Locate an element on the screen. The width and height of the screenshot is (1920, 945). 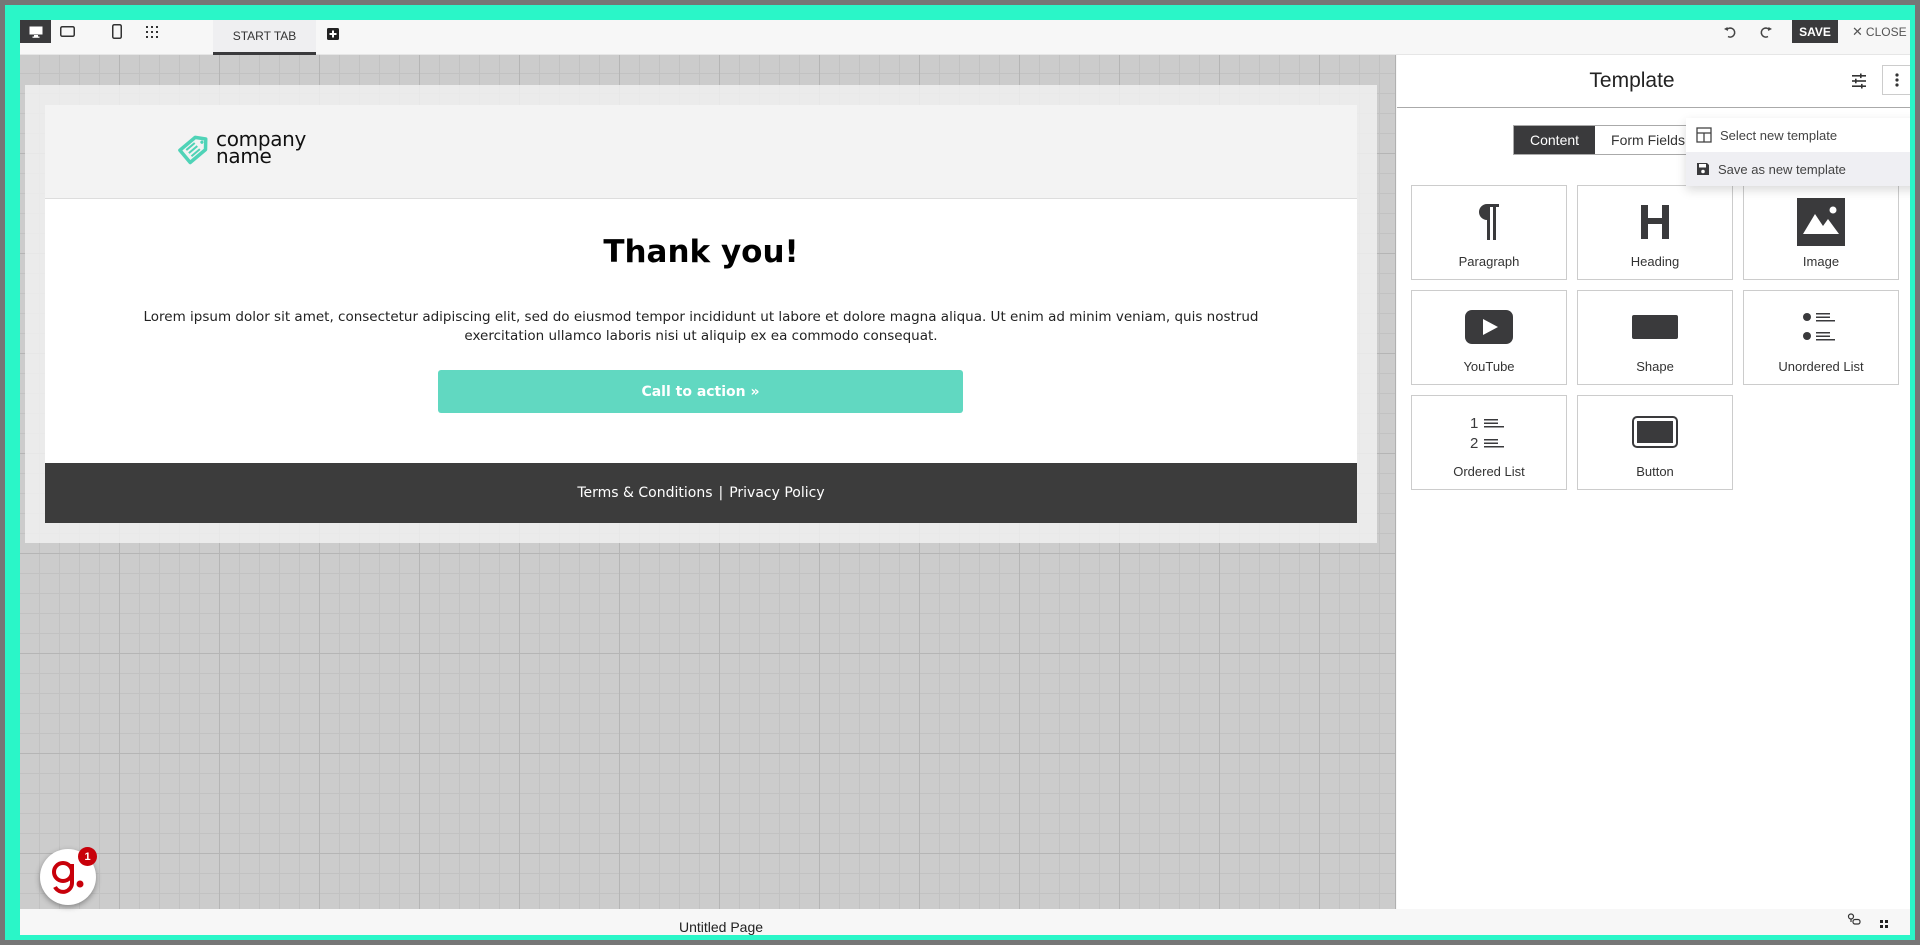
element-shape: Shape is located at coordinates (1655, 337).